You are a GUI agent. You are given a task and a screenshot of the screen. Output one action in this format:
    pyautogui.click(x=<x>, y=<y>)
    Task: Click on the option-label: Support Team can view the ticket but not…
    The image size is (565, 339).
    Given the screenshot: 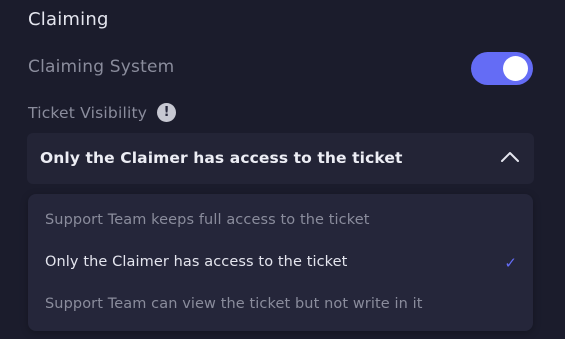 What is the action you would take?
    pyautogui.click(x=234, y=304)
    